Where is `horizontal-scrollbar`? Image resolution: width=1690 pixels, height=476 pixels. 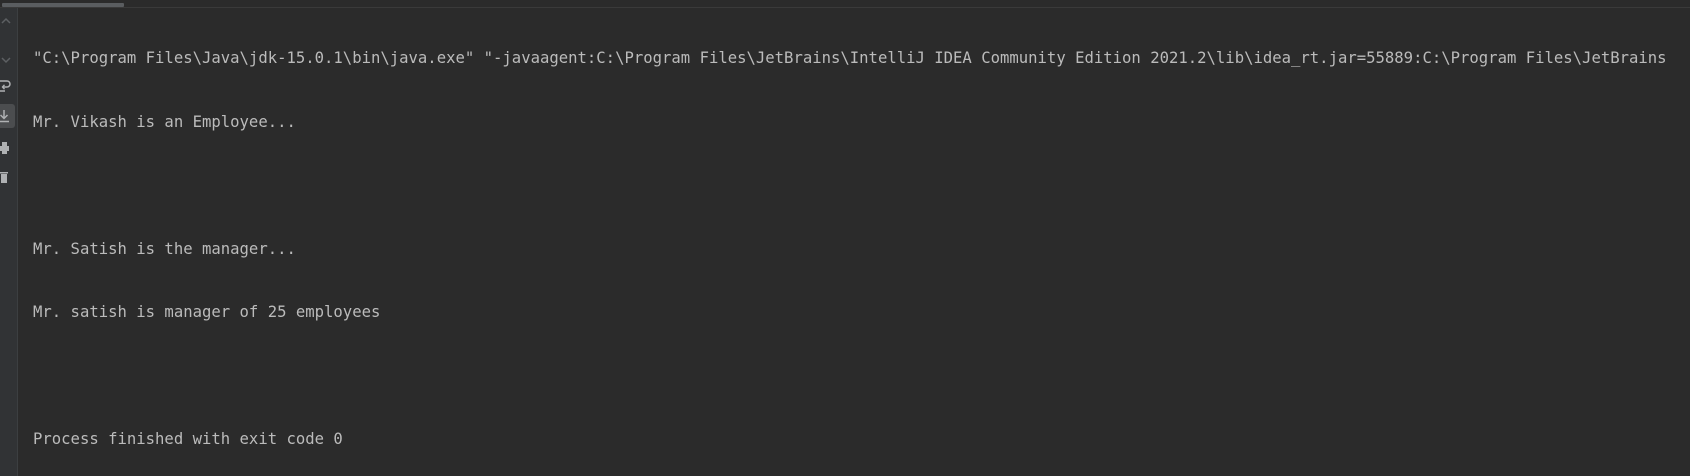
horizontal-scrollbar is located at coordinates (845, 4).